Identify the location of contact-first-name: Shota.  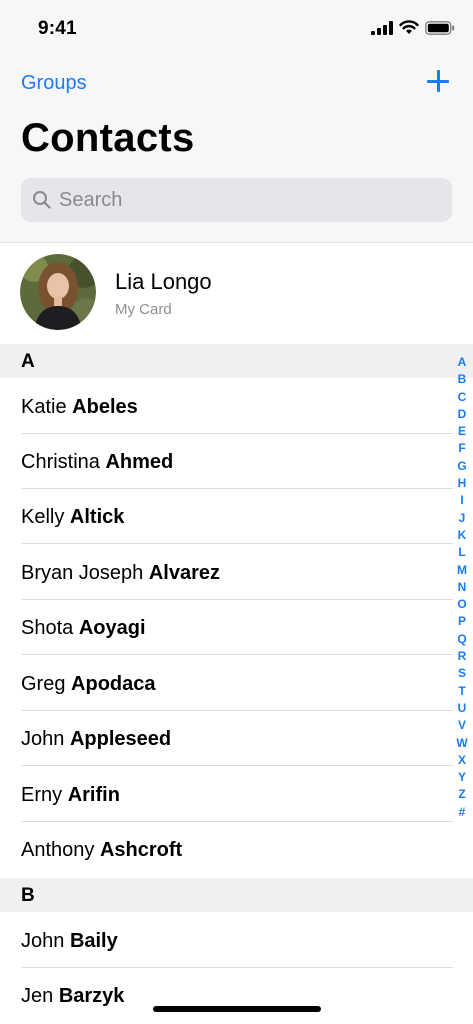
(47, 628).